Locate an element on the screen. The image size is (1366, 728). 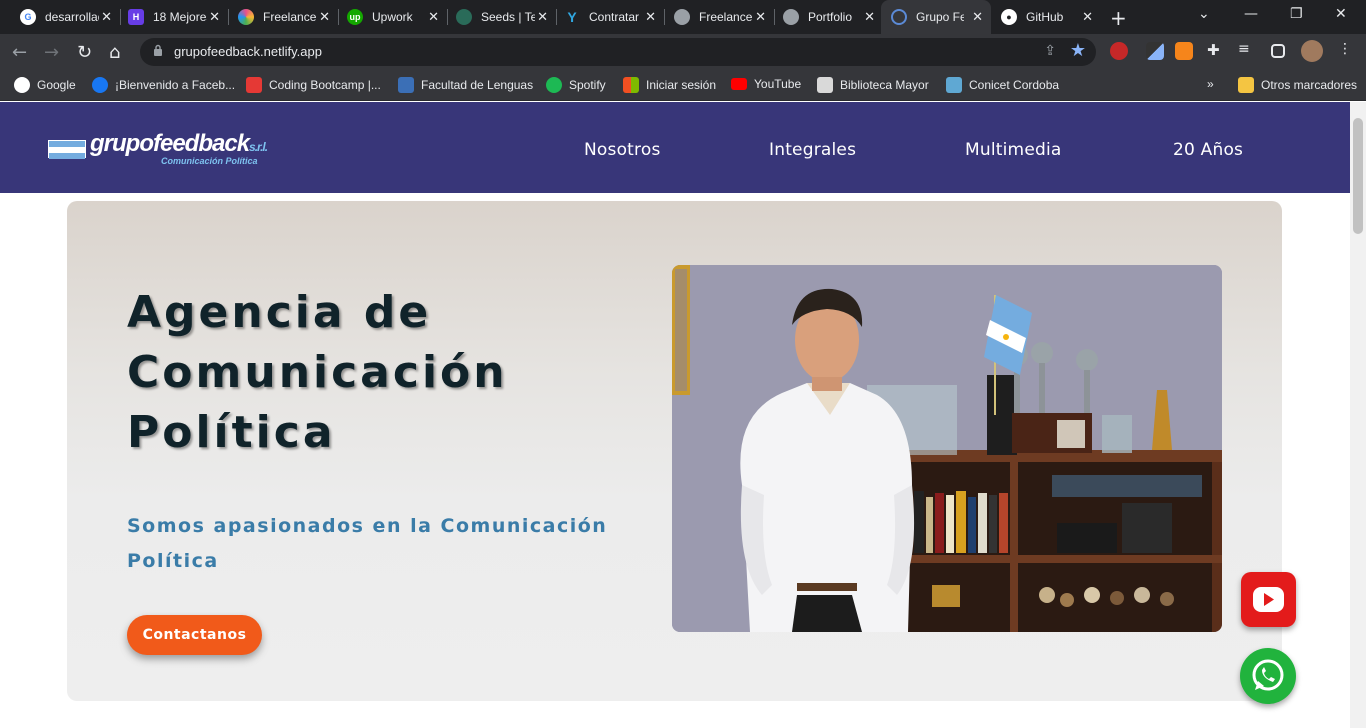
facebook-icon is located at coordinates (100, 85).